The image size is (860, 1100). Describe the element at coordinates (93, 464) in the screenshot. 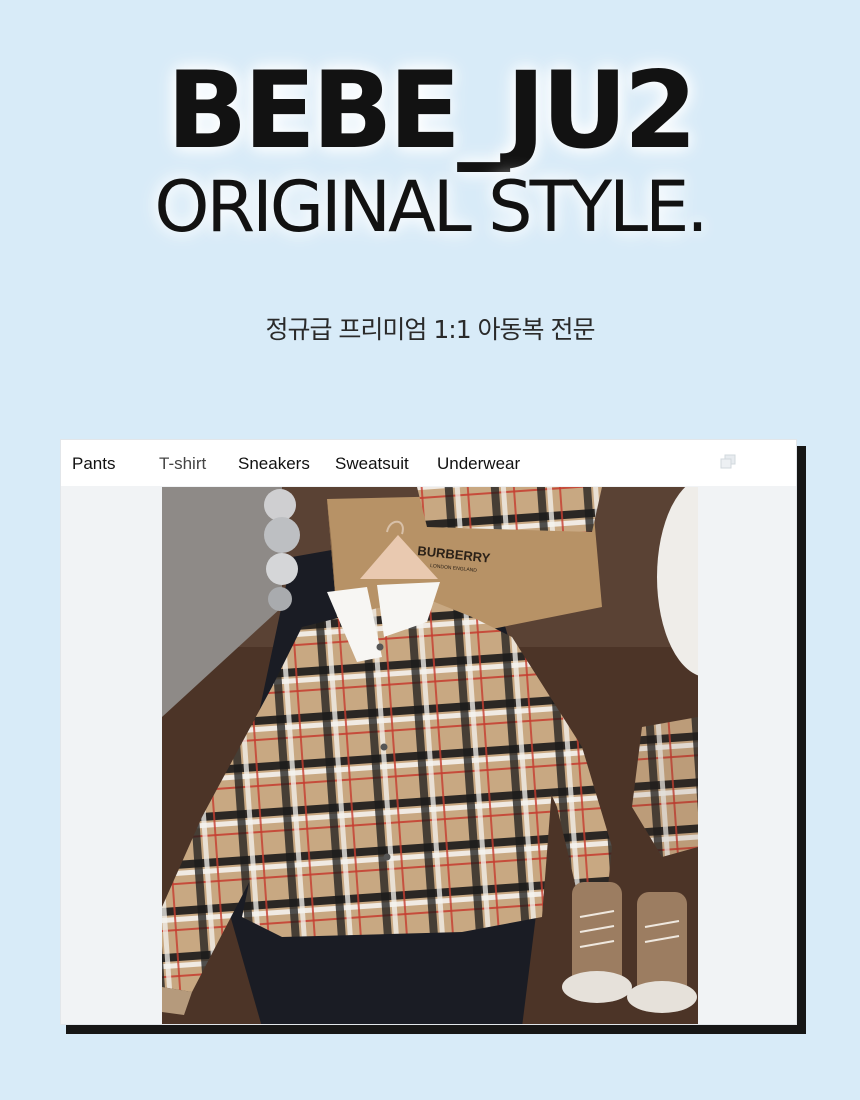

I see `tab-pants: Pants` at that location.